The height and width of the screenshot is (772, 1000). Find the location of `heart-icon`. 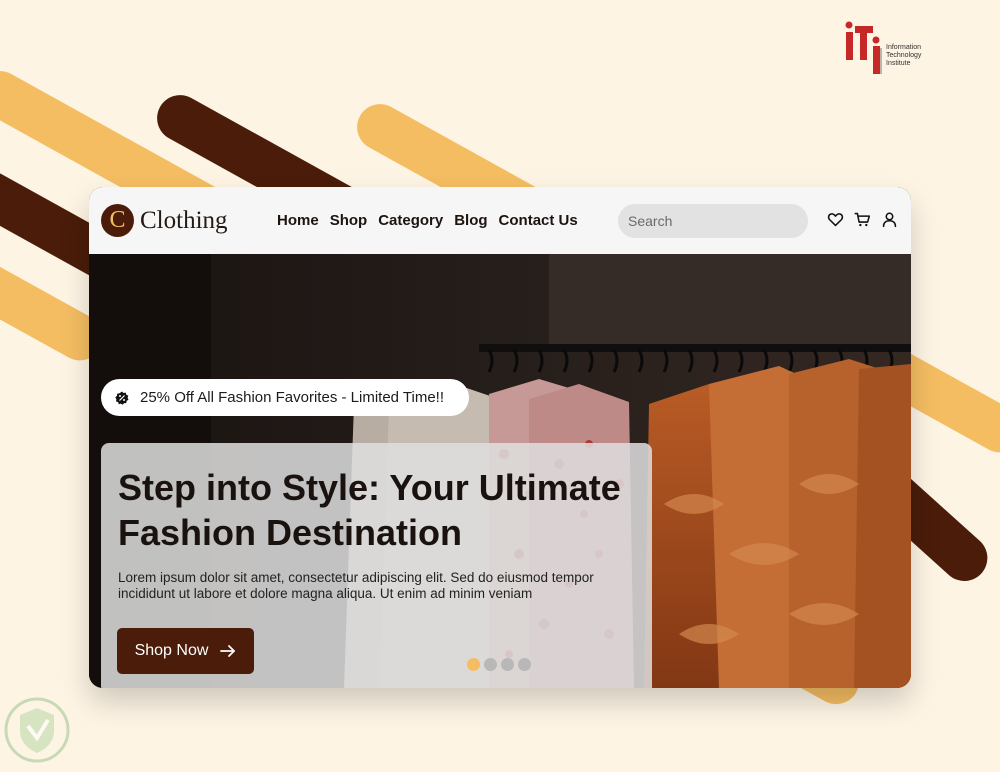

heart-icon is located at coordinates (835, 219).